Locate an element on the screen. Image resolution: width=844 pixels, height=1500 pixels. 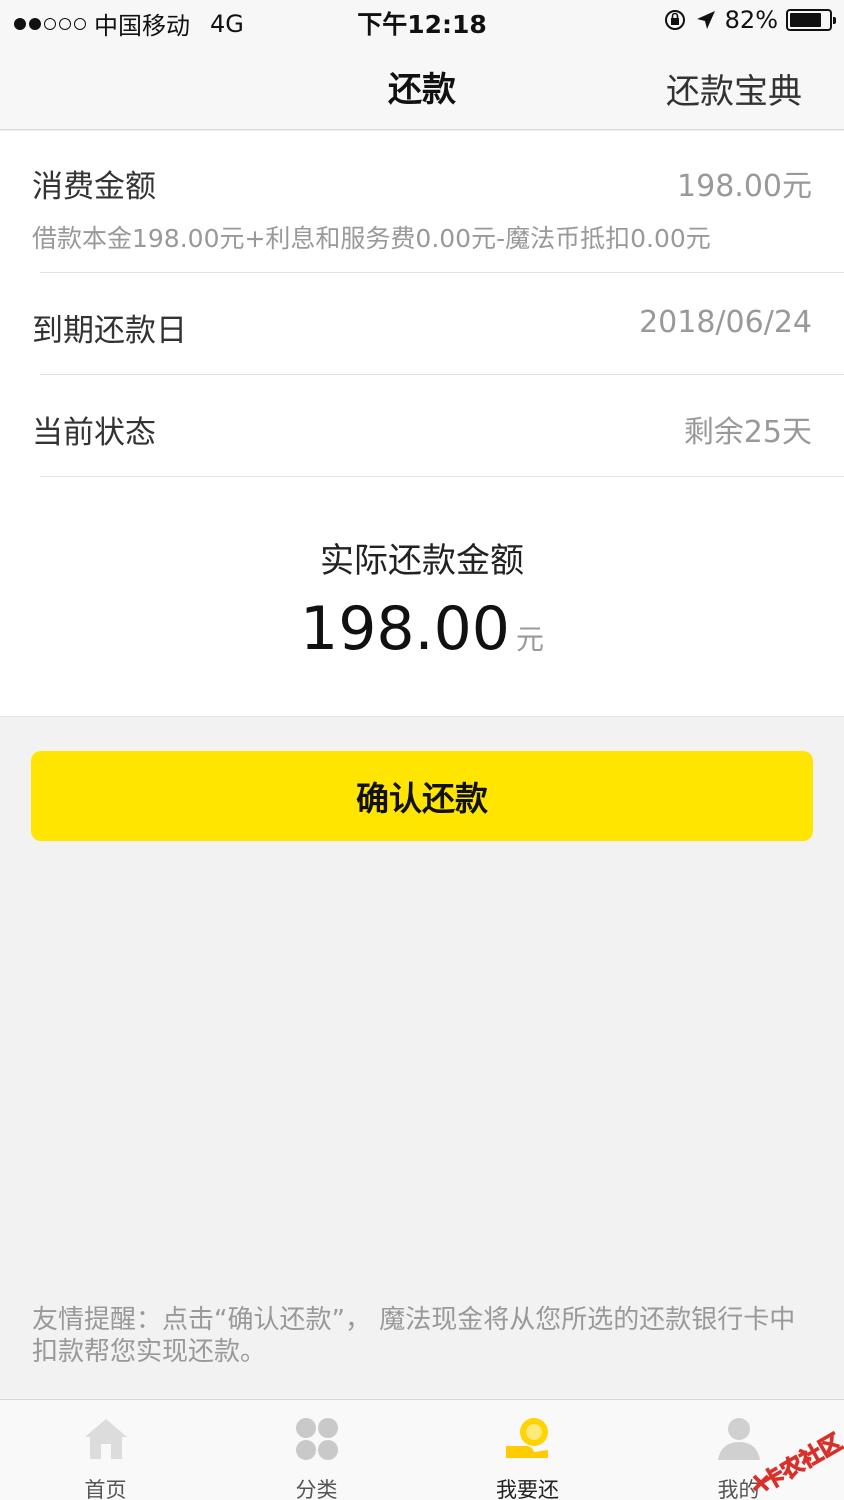
tab-label: 我要还 is located at coordinates (527, 1489).